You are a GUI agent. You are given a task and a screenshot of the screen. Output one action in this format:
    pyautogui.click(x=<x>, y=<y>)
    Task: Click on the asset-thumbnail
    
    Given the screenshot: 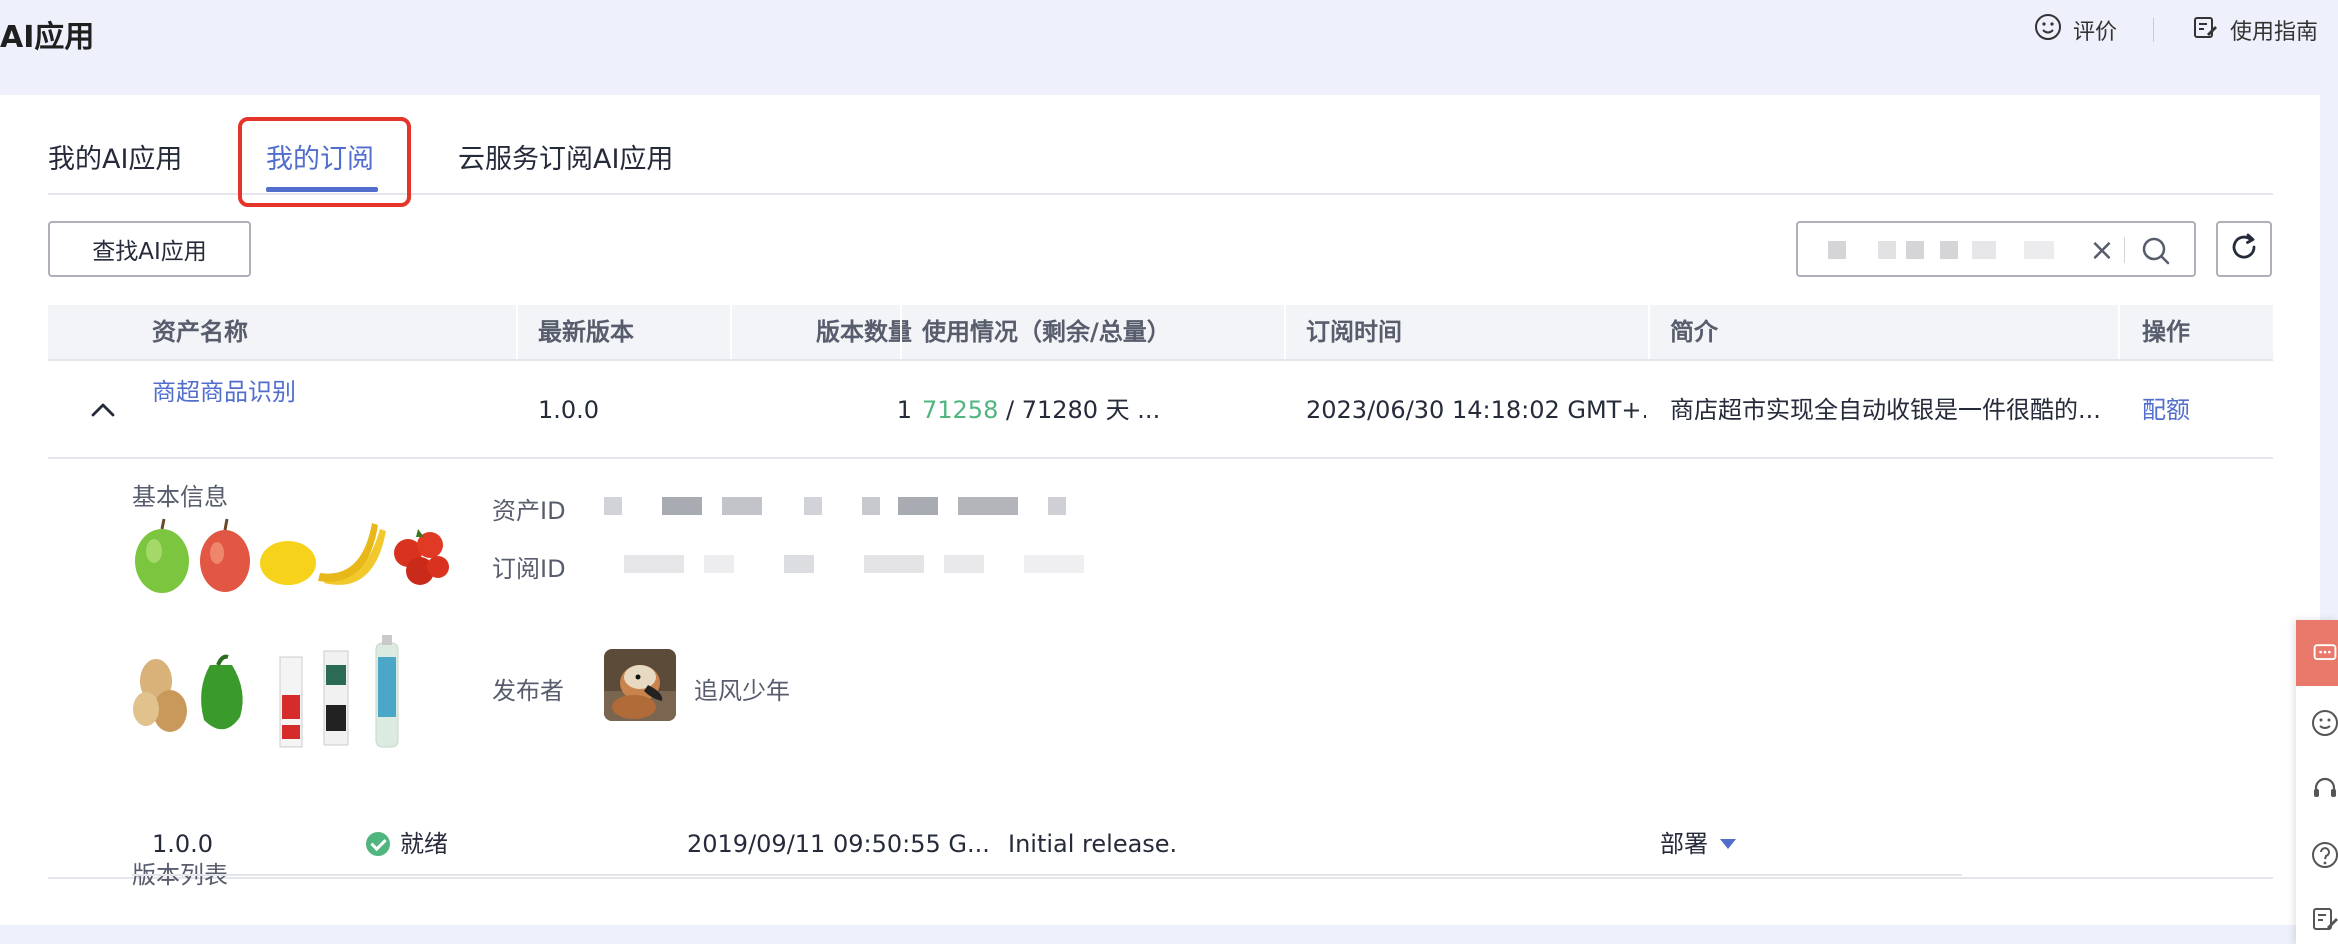 What is the action you would take?
    pyautogui.click(x=292, y=633)
    